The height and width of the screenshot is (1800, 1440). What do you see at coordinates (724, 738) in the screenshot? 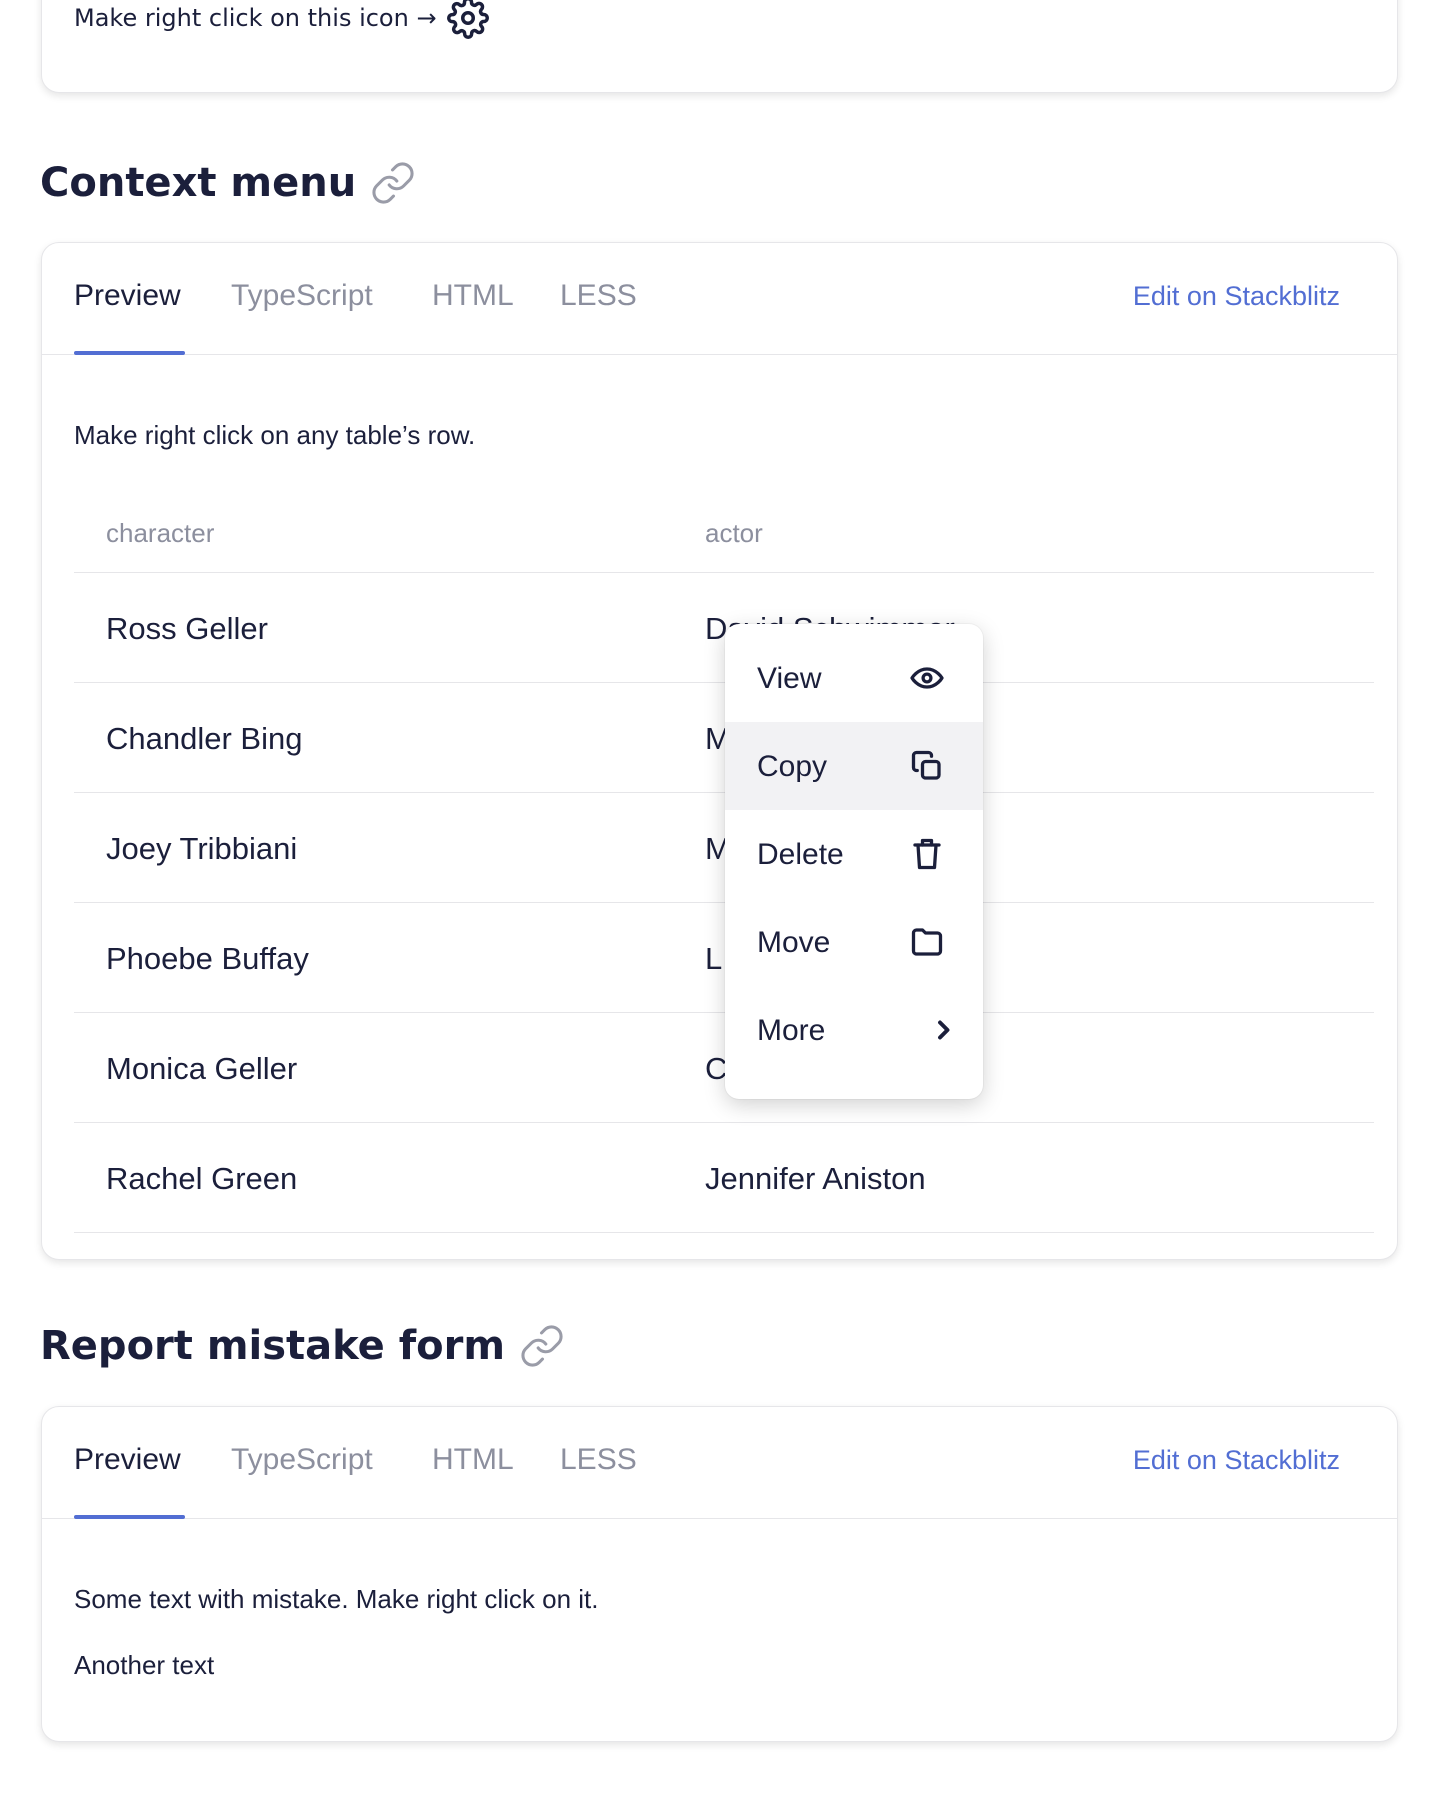
I see `table-row: Chandler Bing M` at bounding box center [724, 738].